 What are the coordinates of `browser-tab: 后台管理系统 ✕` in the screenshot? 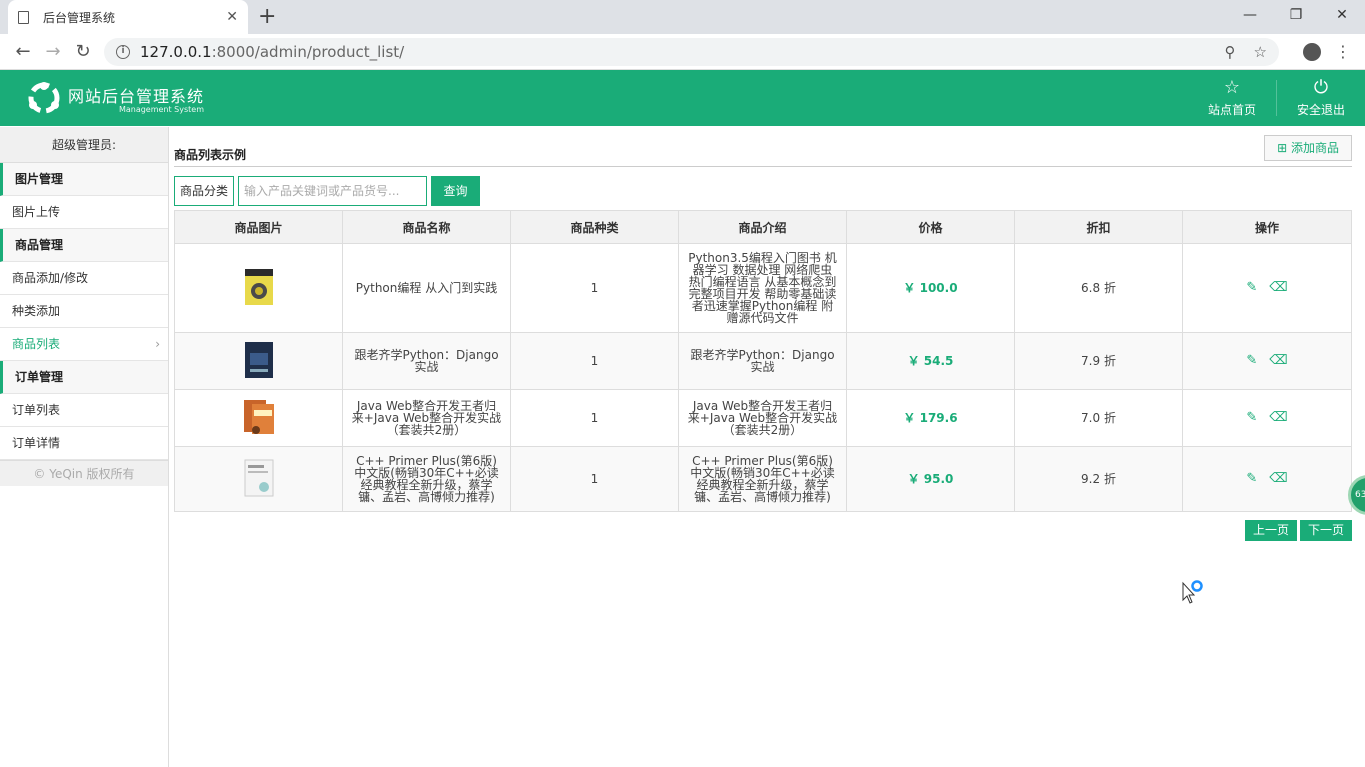 It's located at (128, 17).